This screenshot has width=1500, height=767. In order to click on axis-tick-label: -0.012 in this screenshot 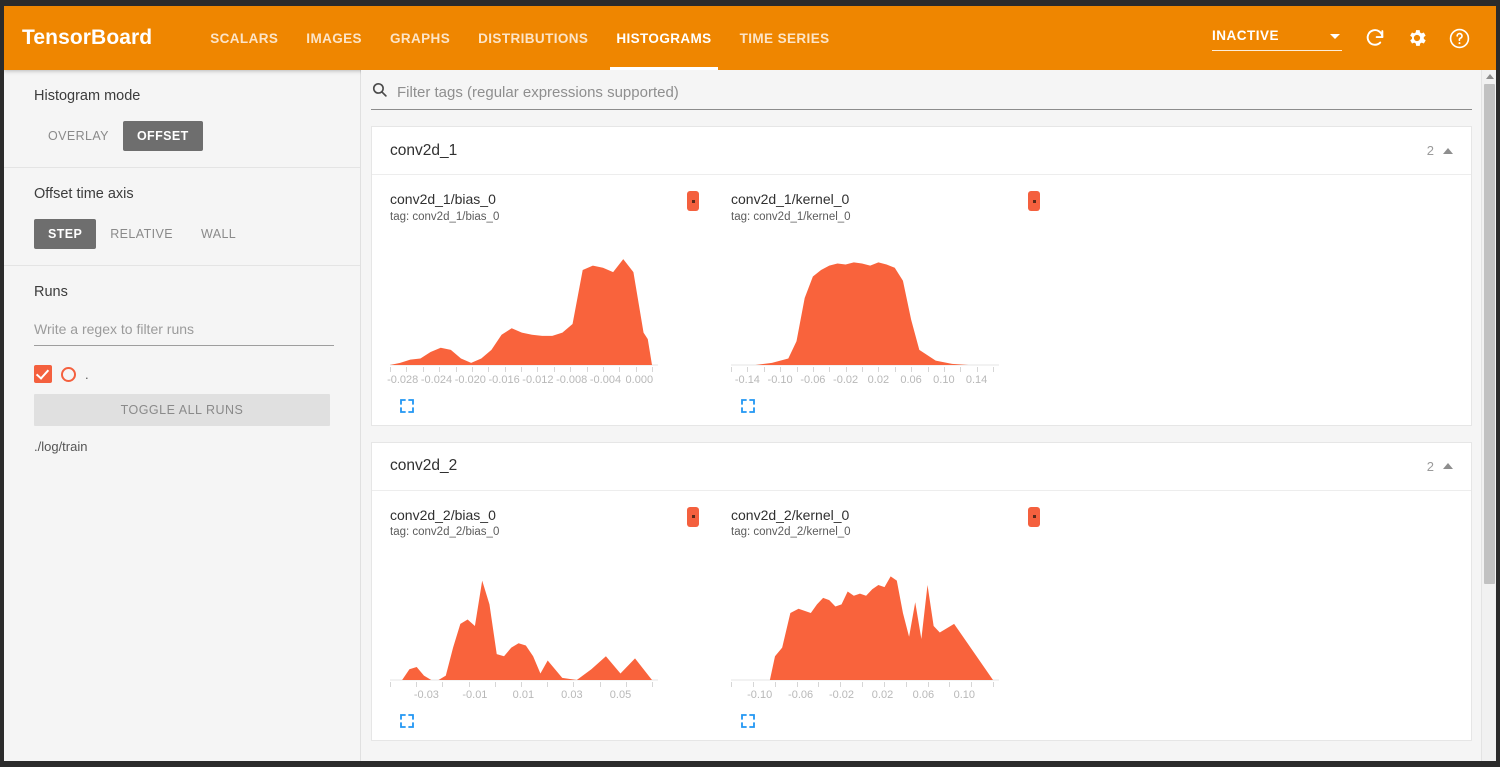, I will do `click(538, 379)`.